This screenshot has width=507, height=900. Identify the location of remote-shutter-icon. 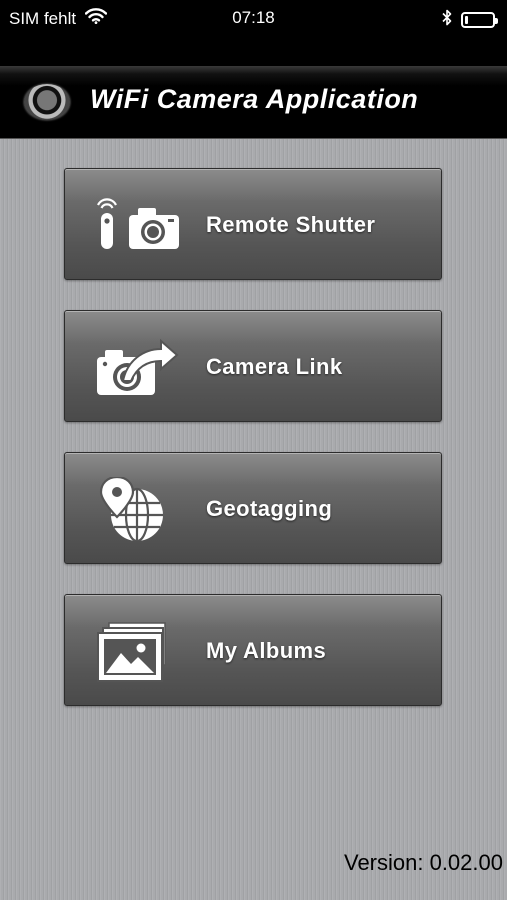
(140, 225).